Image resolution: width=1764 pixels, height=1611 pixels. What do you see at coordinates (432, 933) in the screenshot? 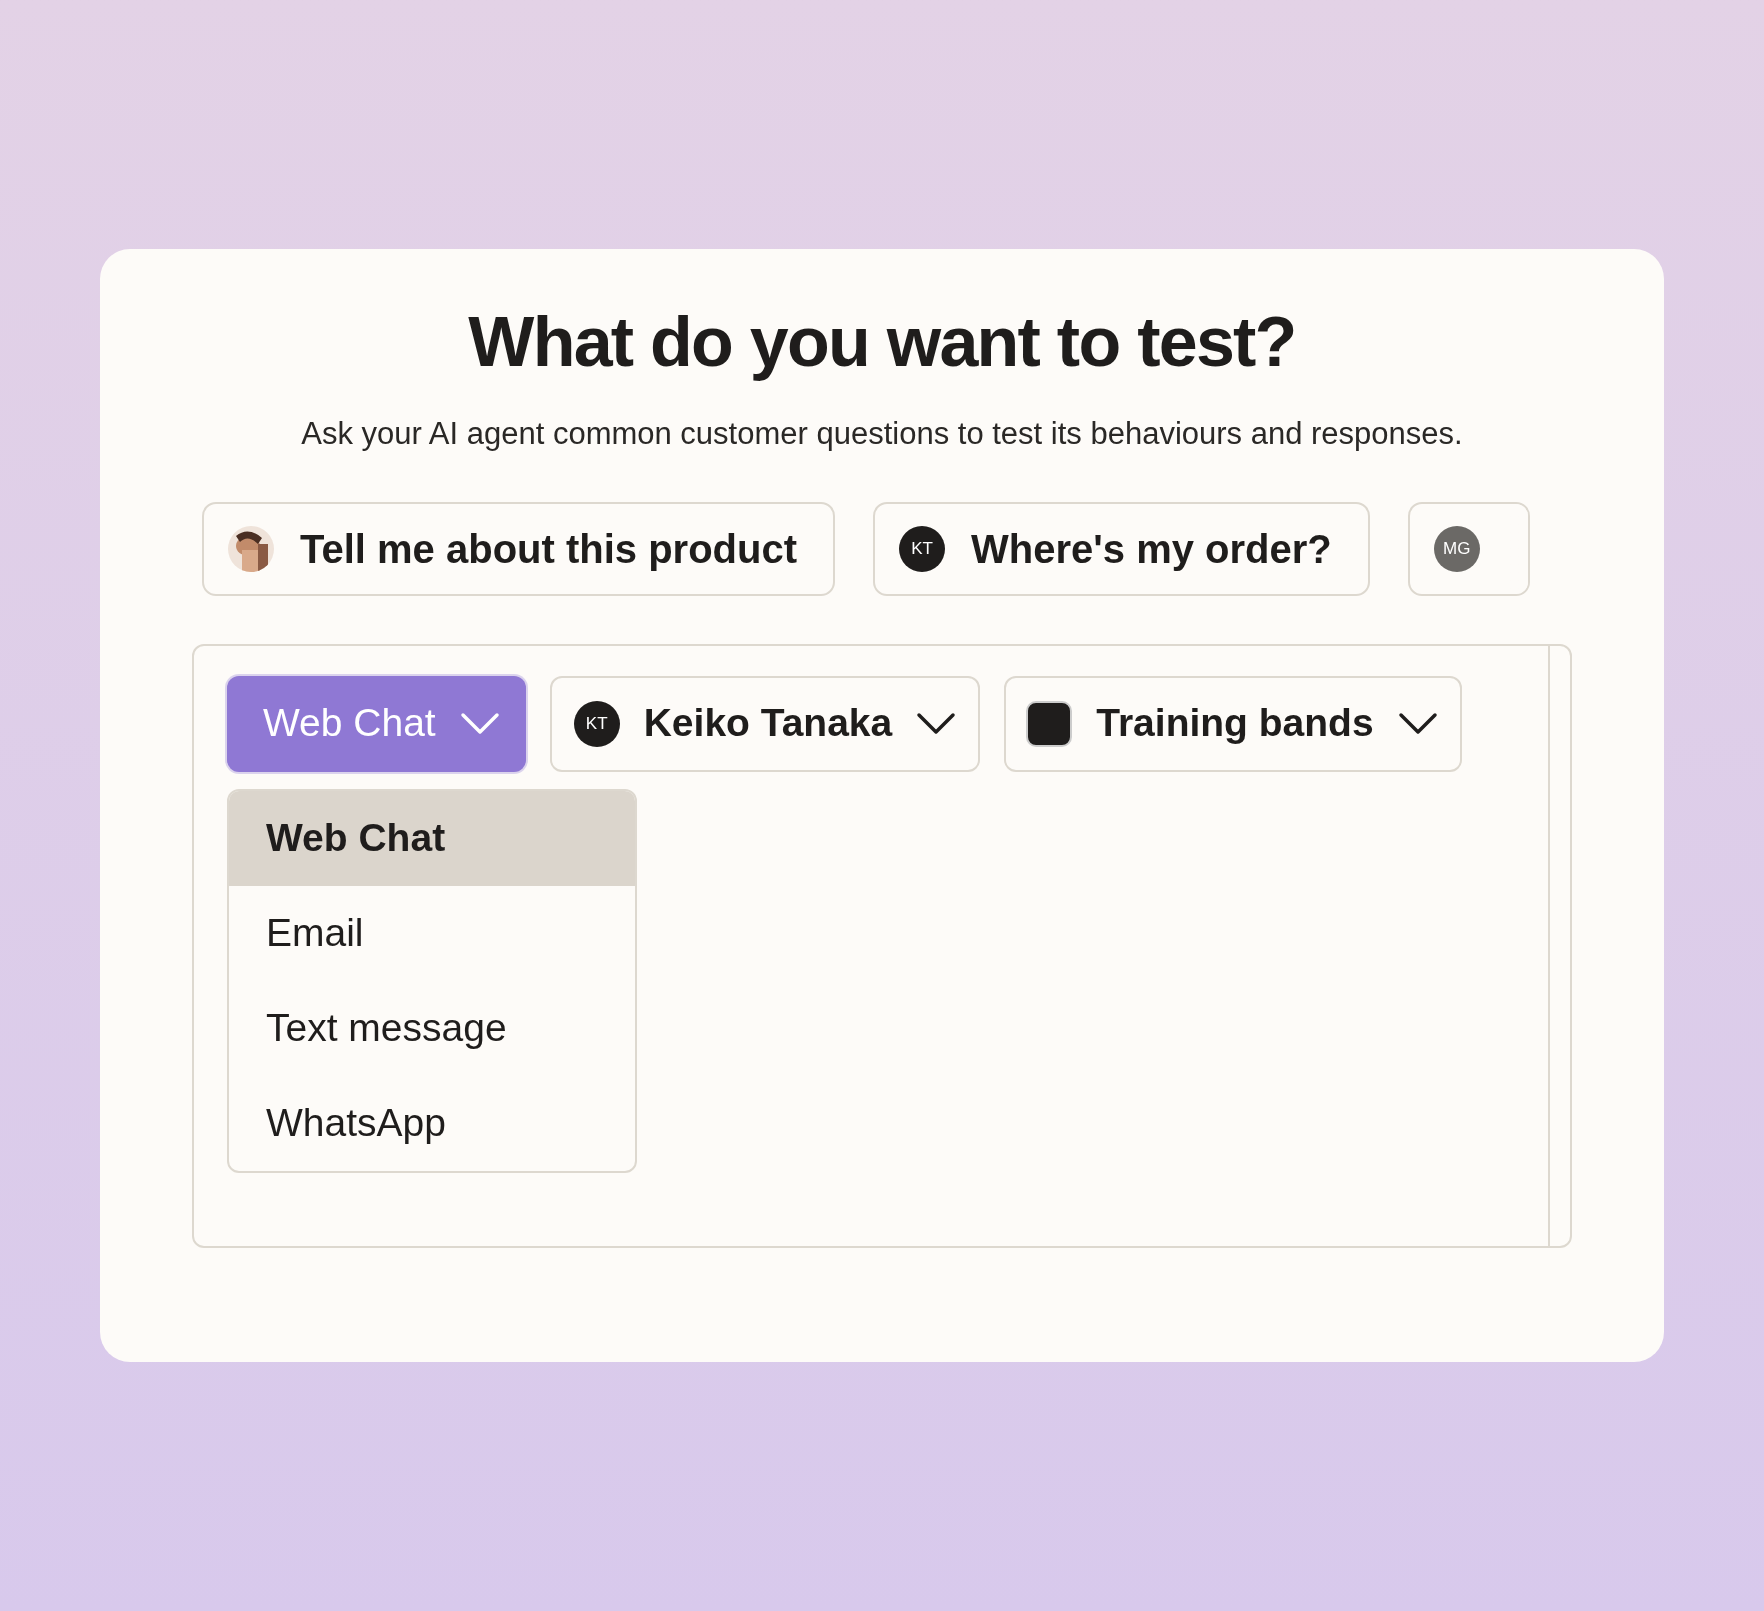
I see `menu-item: Email` at bounding box center [432, 933].